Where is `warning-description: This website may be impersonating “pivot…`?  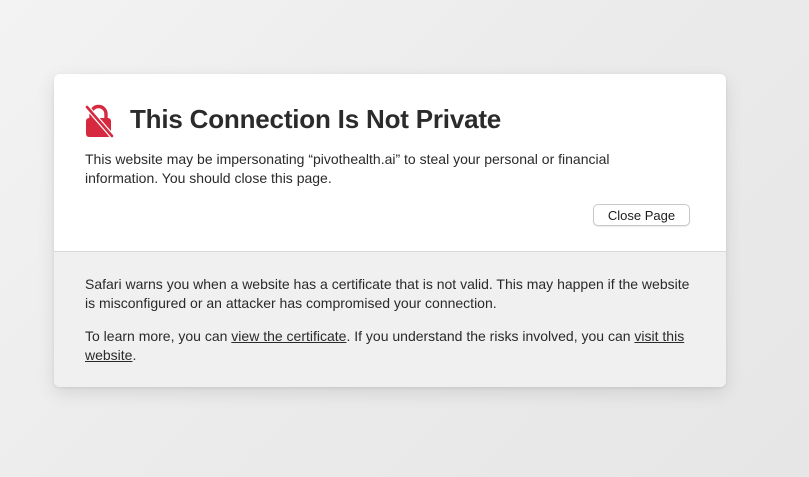 warning-description: This website may be impersonating “pivot… is located at coordinates (347, 168).